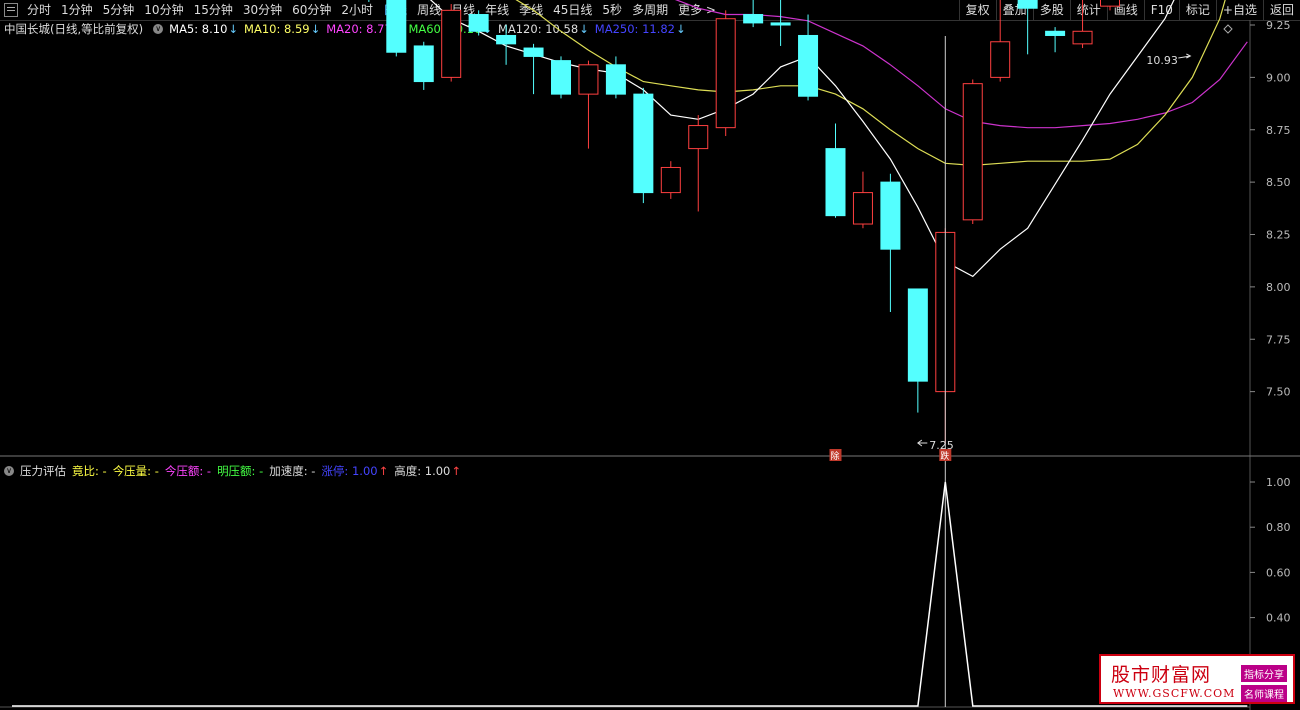 The image size is (1300, 710). Describe the element at coordinates (1278, 527) in the screenshot. I see `sub-tick-label: 0.80` at that location.